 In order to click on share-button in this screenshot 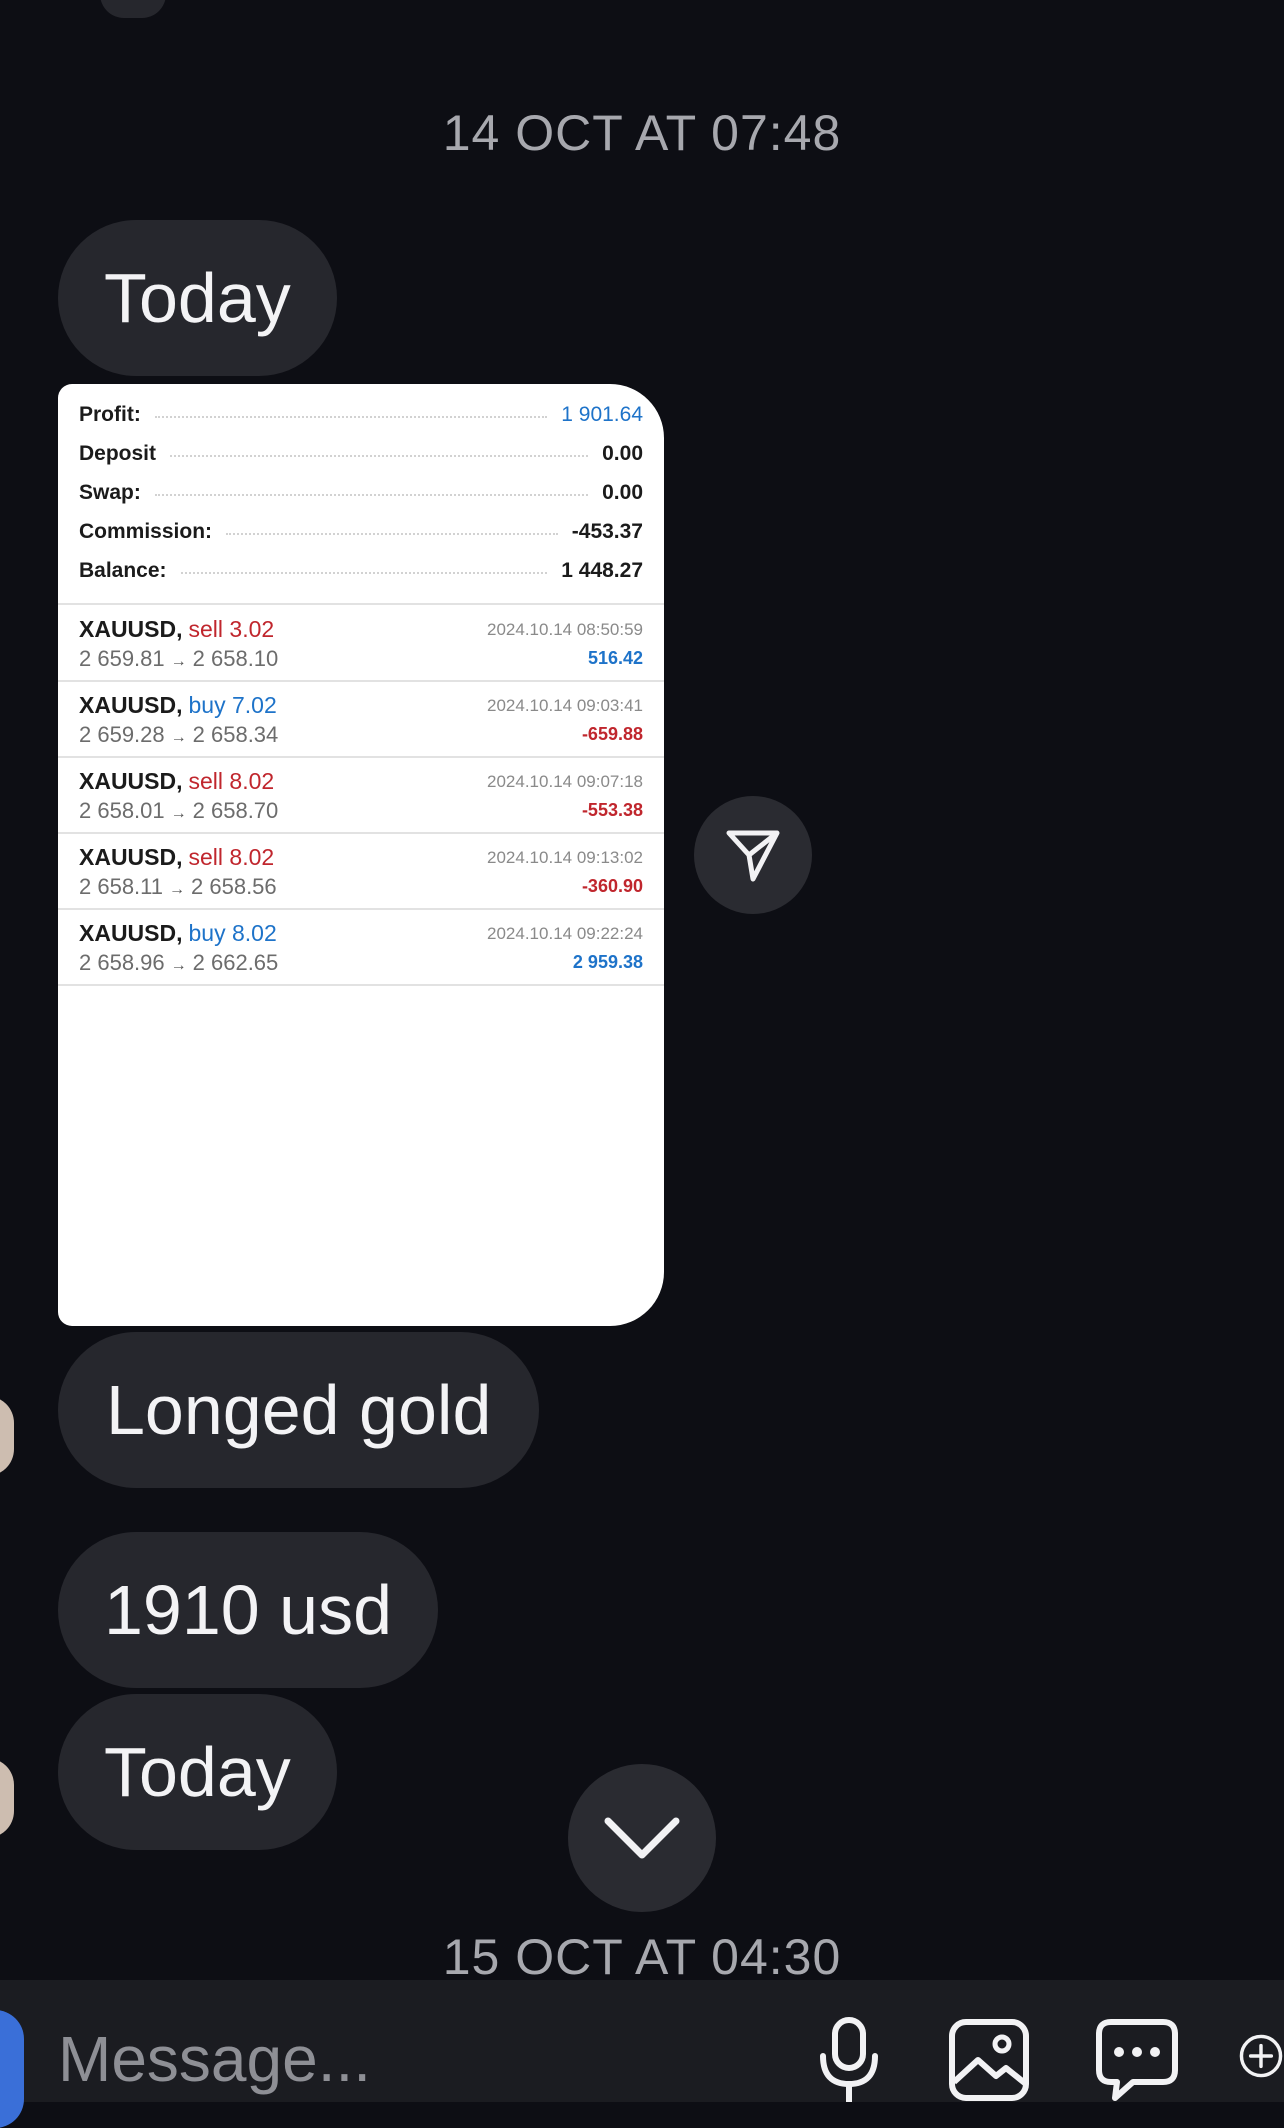, I will do `click(753, 855)`.